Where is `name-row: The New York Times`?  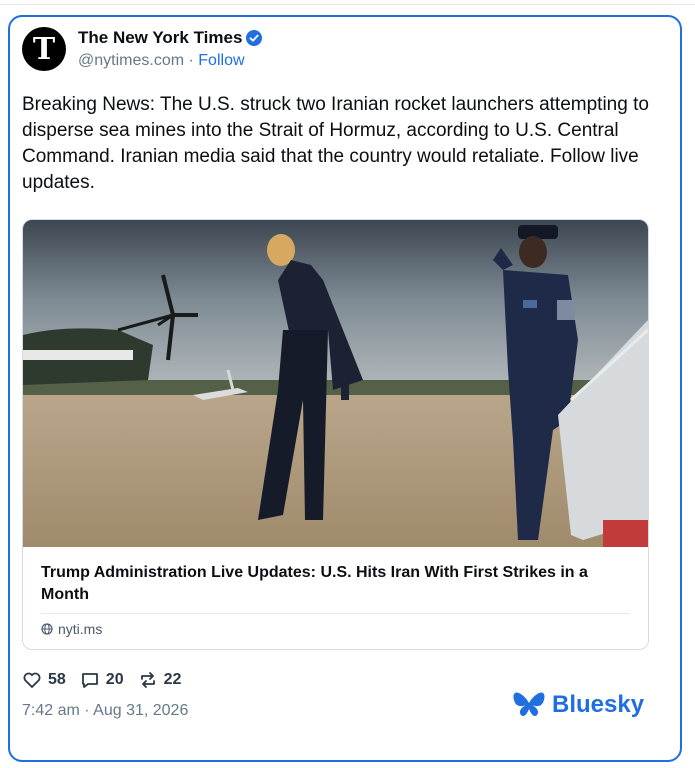 name-row: The New York Times is located at coordinates (170, 38).